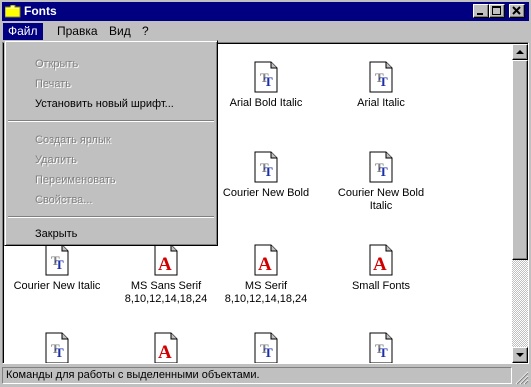 The height and width of the screenshot is (387, 531). Describe the element at coordinates (56, 64) in the screenshot. I see `menu-item-open: Открыть` at that location.